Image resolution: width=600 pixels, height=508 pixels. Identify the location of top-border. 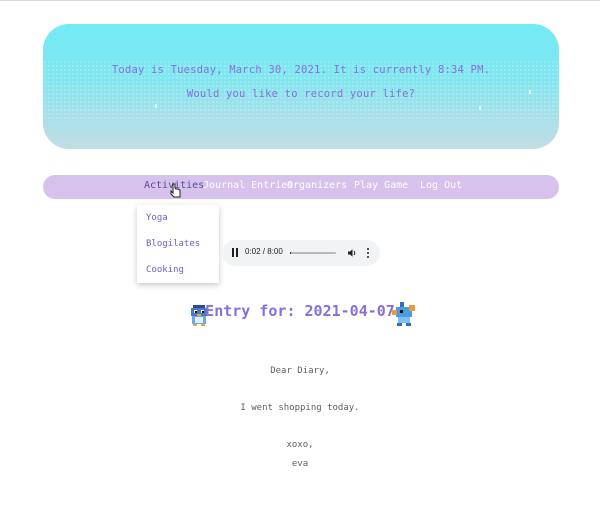
(300, 0).